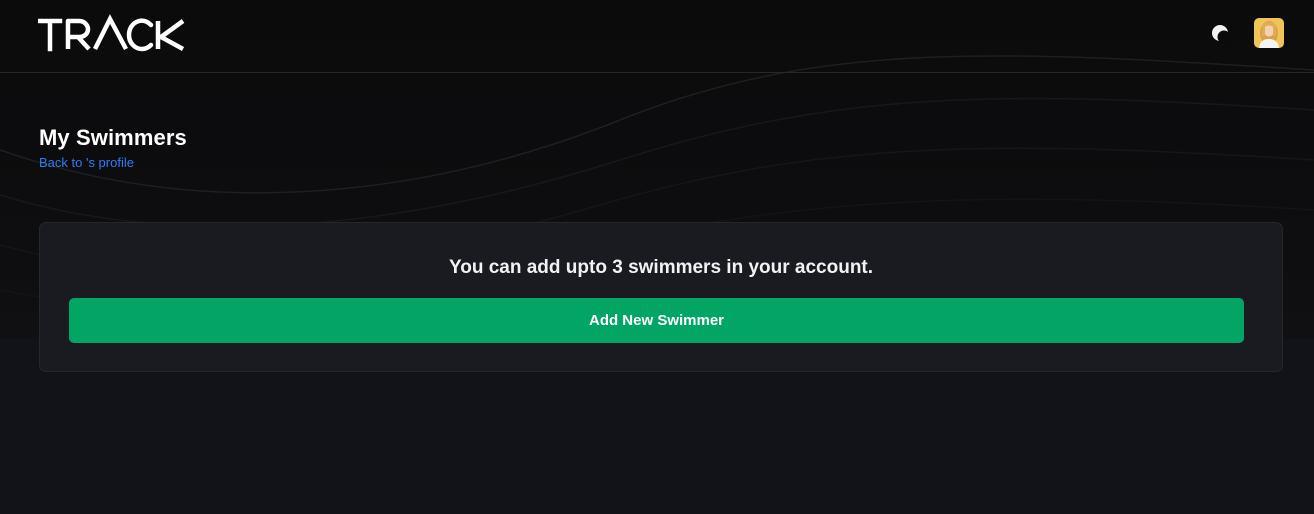  I want to click on user-avatar, so click(1269, 33).